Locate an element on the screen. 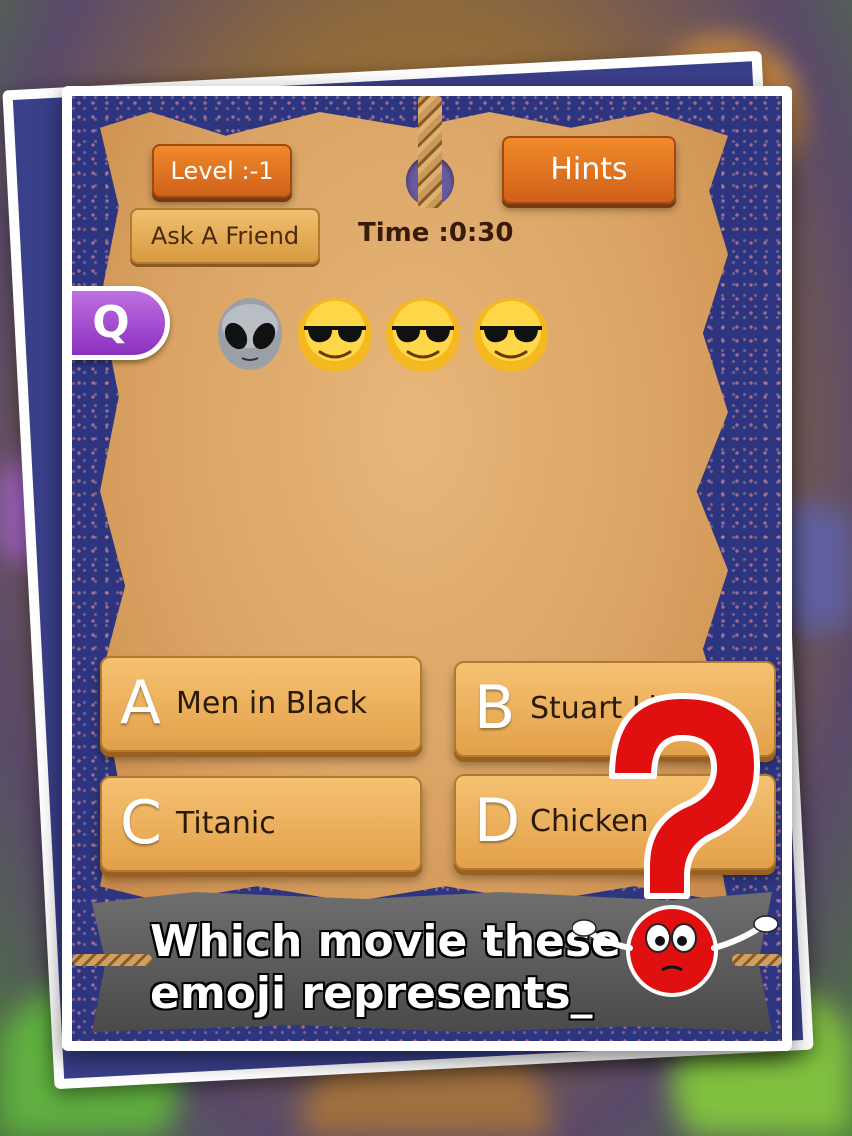  hints-button: Hints is located at coordinates (589, 170).